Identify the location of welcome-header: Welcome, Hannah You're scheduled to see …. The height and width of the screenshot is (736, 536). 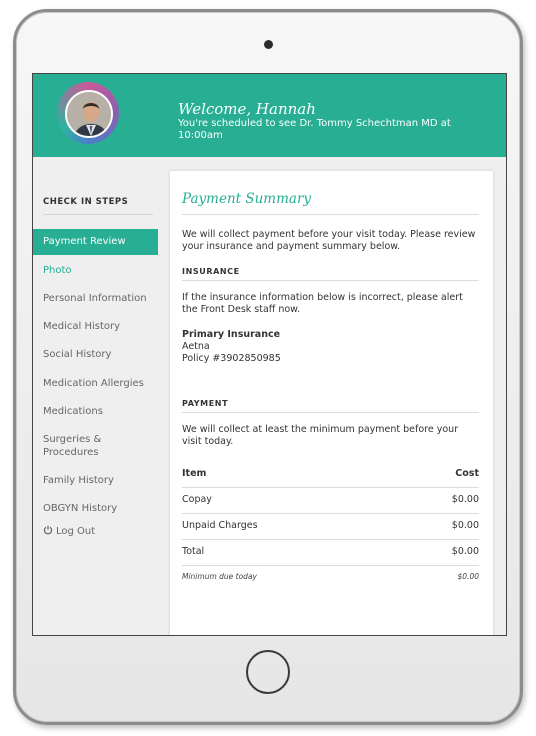
(269, 115).